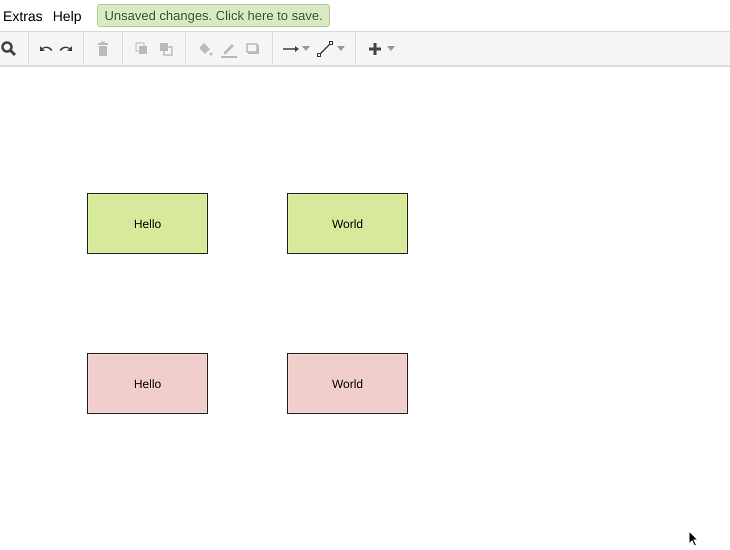 Image resolution: width=730 pixels, height=550 pixels. Describe the element at coordinates (70, 16) in the screenshot. I see `menu-item: Help` at that location.